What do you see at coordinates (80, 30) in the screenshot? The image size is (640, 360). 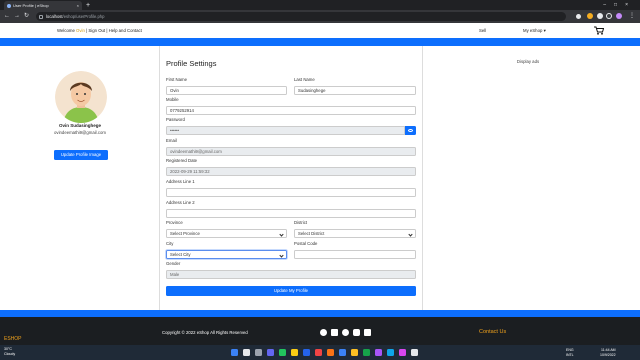 I see `welcome-user-name: Ovin` at bounding box center [80, 30].